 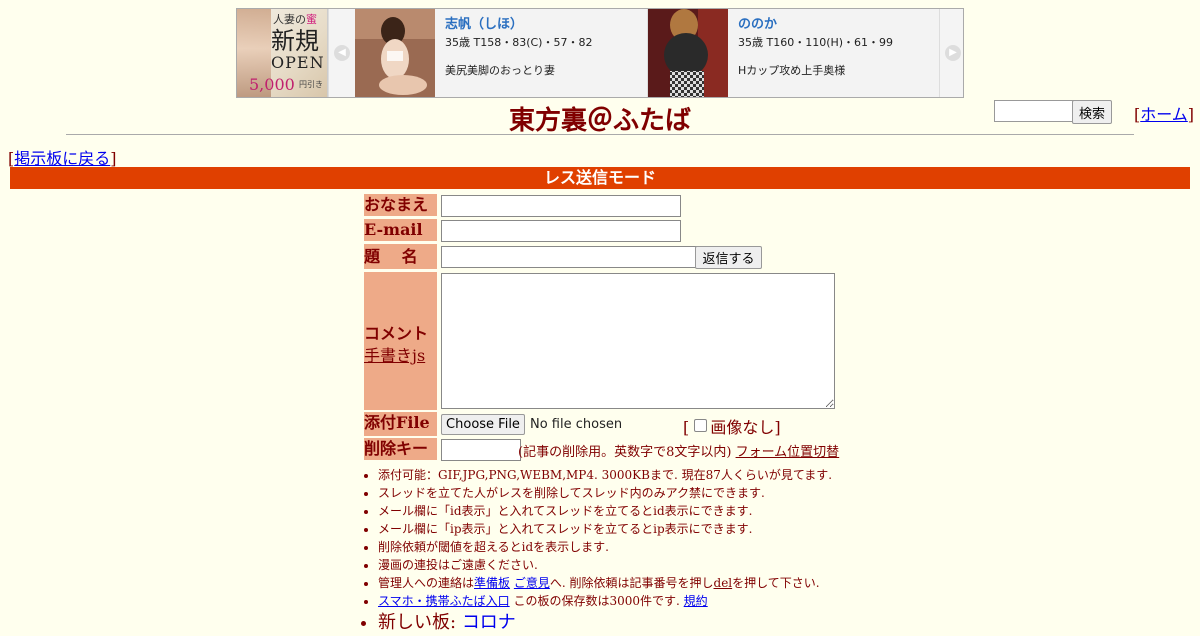 What do you see at coordinates (501, 53) in the screenshot?
I see `banner-profile-card: 志帆（しほ） 35歳 T158・83(C)・57・82 美尻美脚のおっとり妻` at bounding box center [501, 53].